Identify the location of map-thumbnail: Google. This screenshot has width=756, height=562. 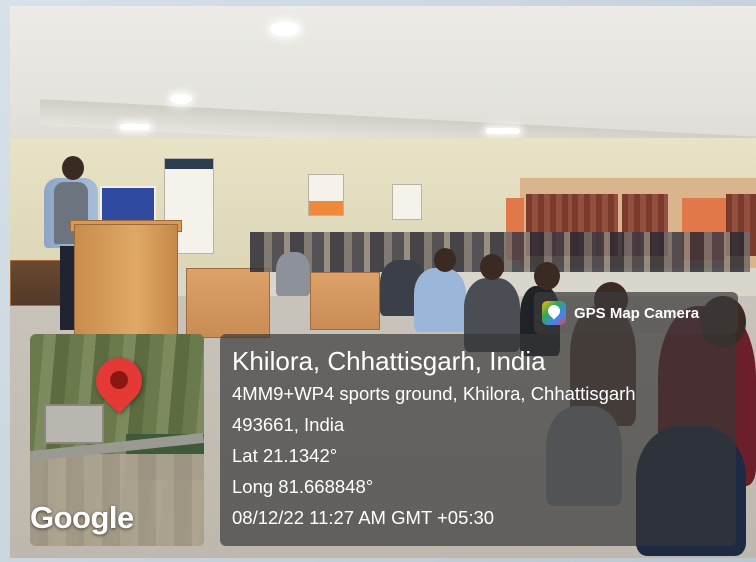
(117, 440).